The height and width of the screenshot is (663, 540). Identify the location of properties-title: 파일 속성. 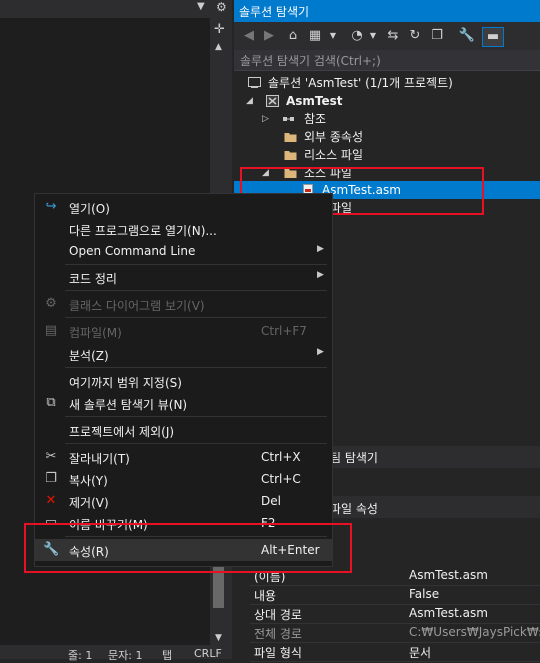
(354, 509).